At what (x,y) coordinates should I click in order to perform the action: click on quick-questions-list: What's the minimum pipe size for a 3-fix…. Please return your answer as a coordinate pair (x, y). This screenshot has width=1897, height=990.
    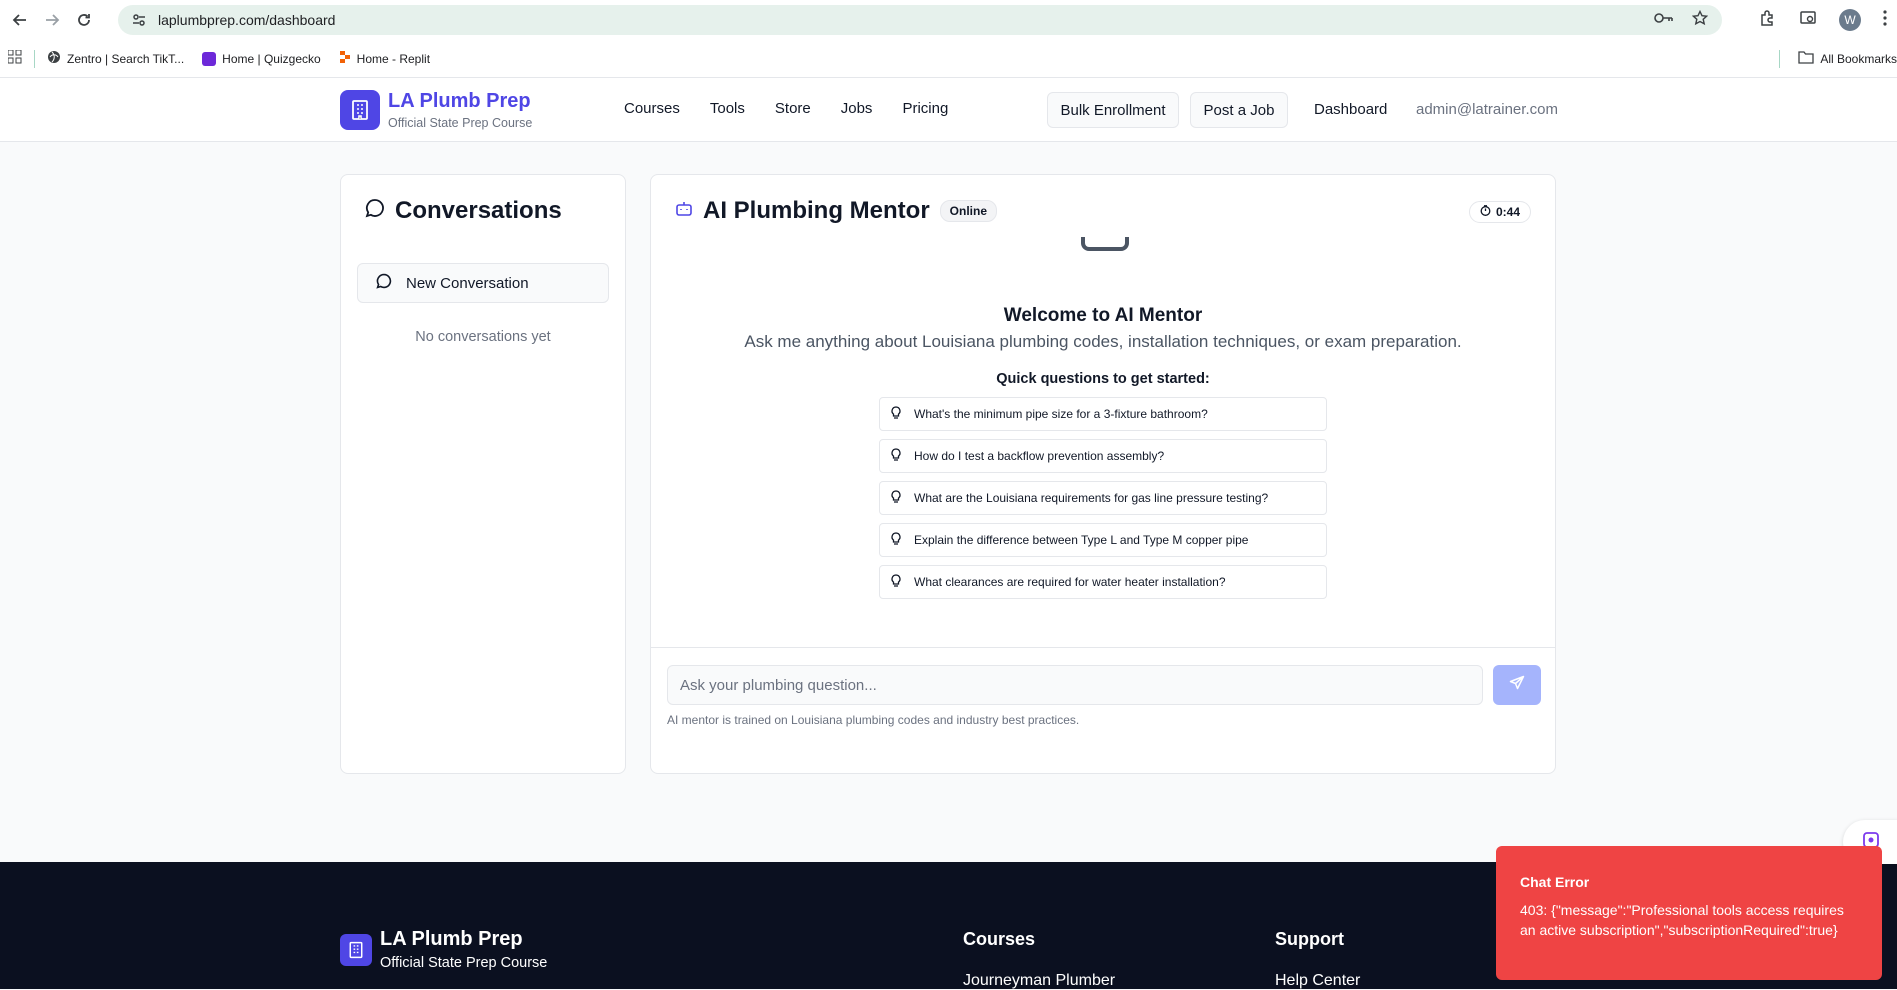
    Looking at the image, I should click on (1103, 502).